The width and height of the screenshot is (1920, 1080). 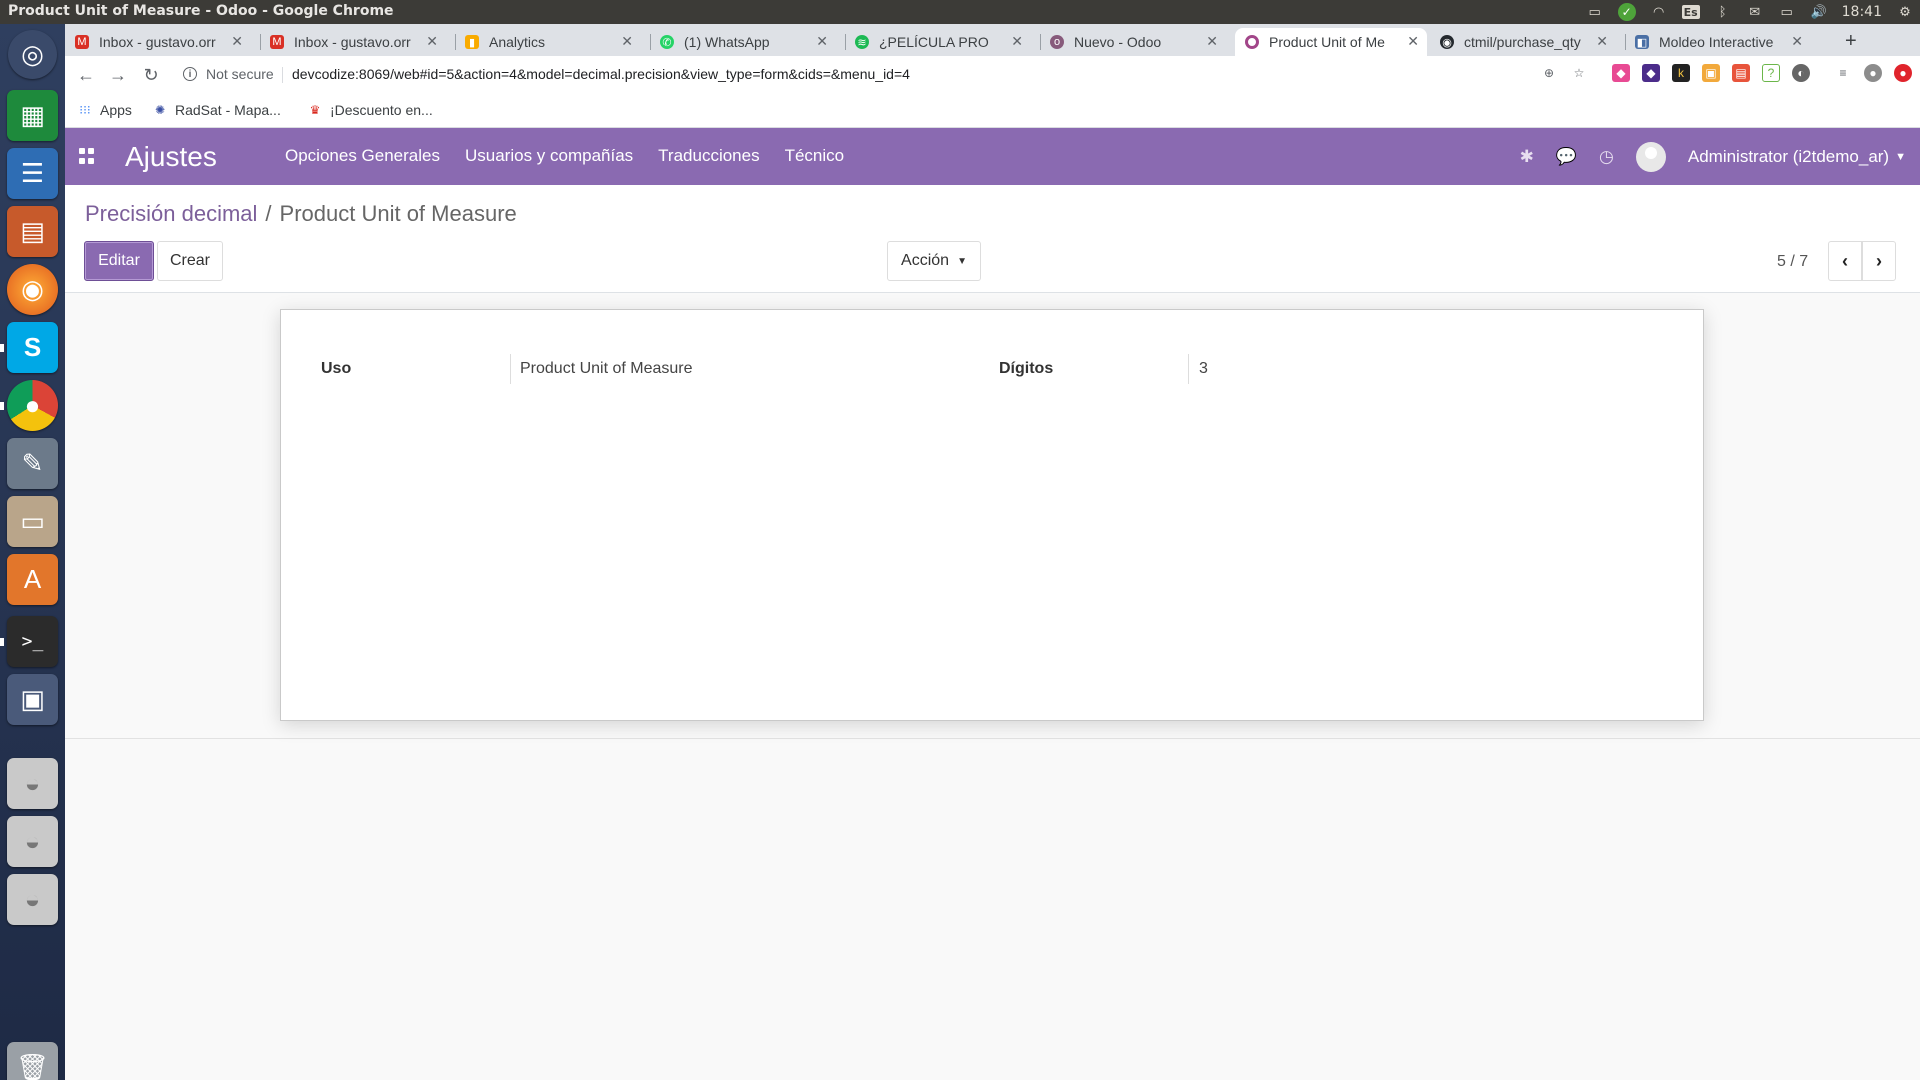 What do you see at coordinates (1133, 42) in the screenshot?
I see `browser-tab: o Nuevo - Odoo ✕` at bounding box center [1133, 42].